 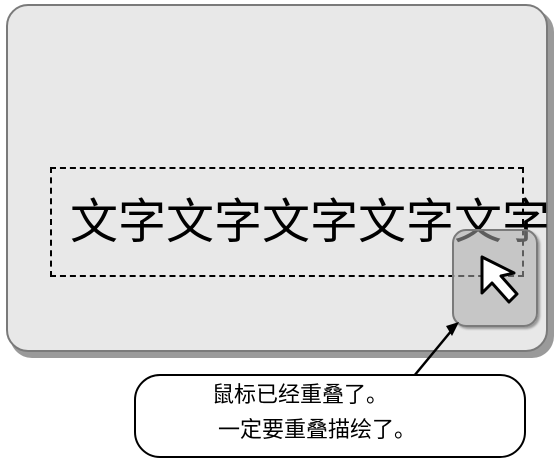 I want to click on callout-line-2: 一定要重叠描绘了。, so click(x=317, y=430).